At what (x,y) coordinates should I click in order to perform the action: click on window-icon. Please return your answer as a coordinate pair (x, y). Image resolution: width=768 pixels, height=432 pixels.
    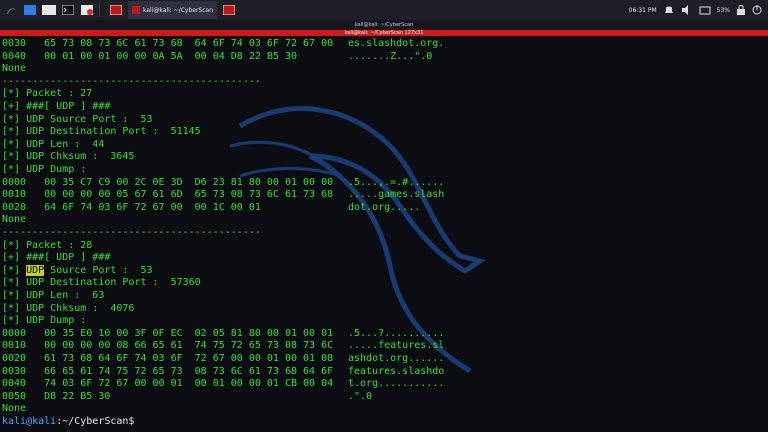
    Looking at the image, I should click on (30, 10).